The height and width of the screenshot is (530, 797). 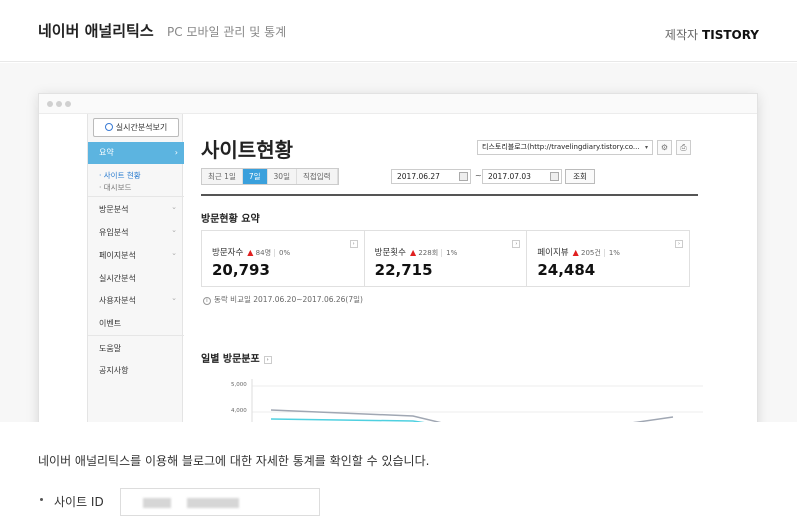 I want to click on site-id-input, so click(x=220, y=502).